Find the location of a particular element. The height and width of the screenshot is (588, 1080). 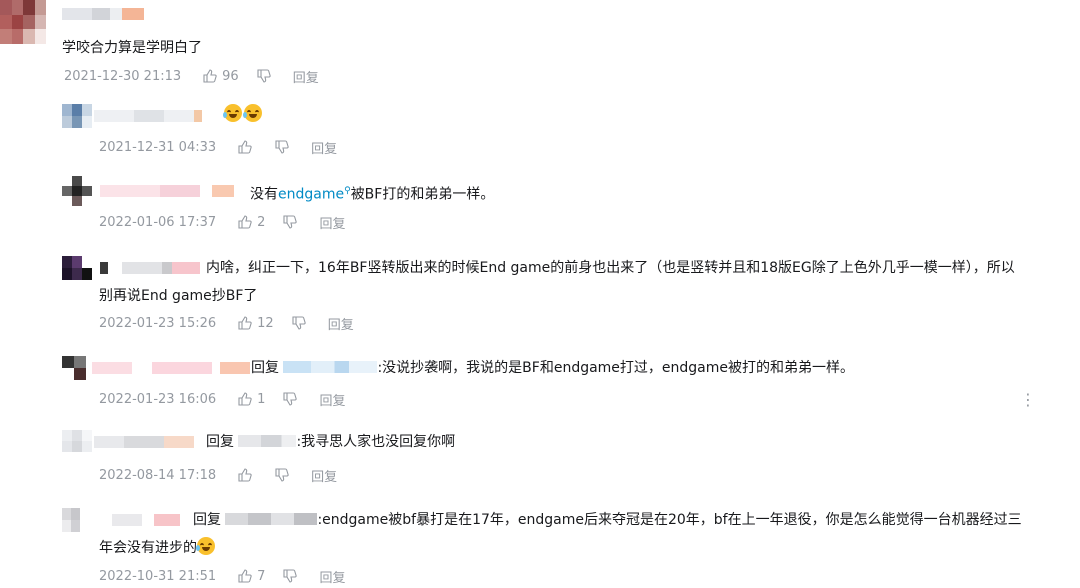

reply-meta: 2022-08-14 17:18 回复 is located at coordinates (218, 475).